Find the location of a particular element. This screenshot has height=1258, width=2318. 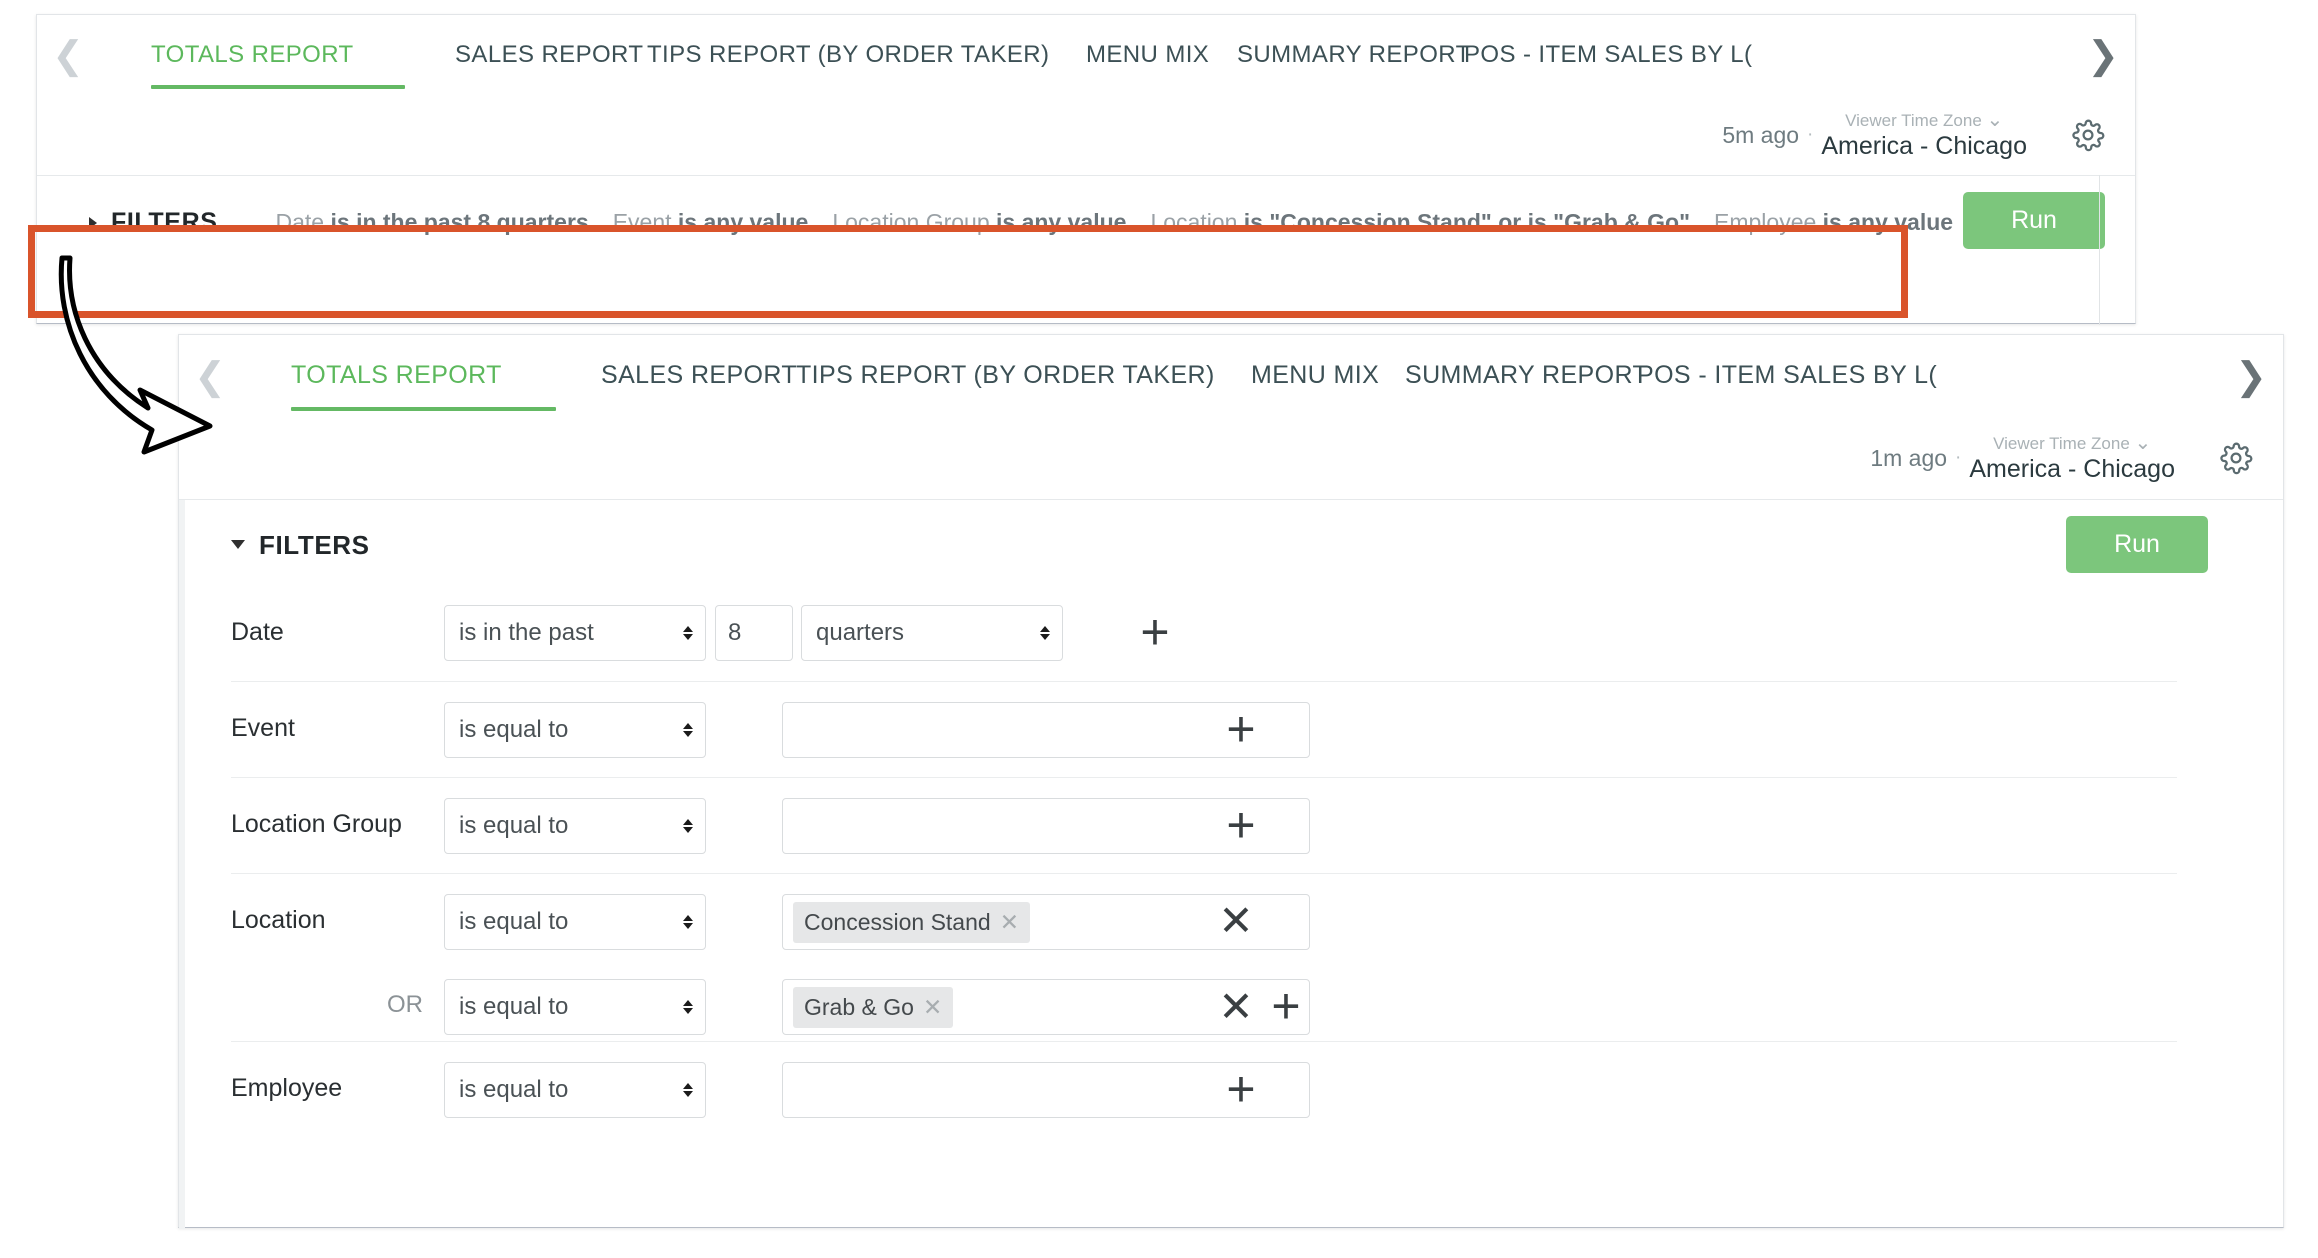

filter-operator-select-employee: is equal to is located at coordinates (575, 1090).